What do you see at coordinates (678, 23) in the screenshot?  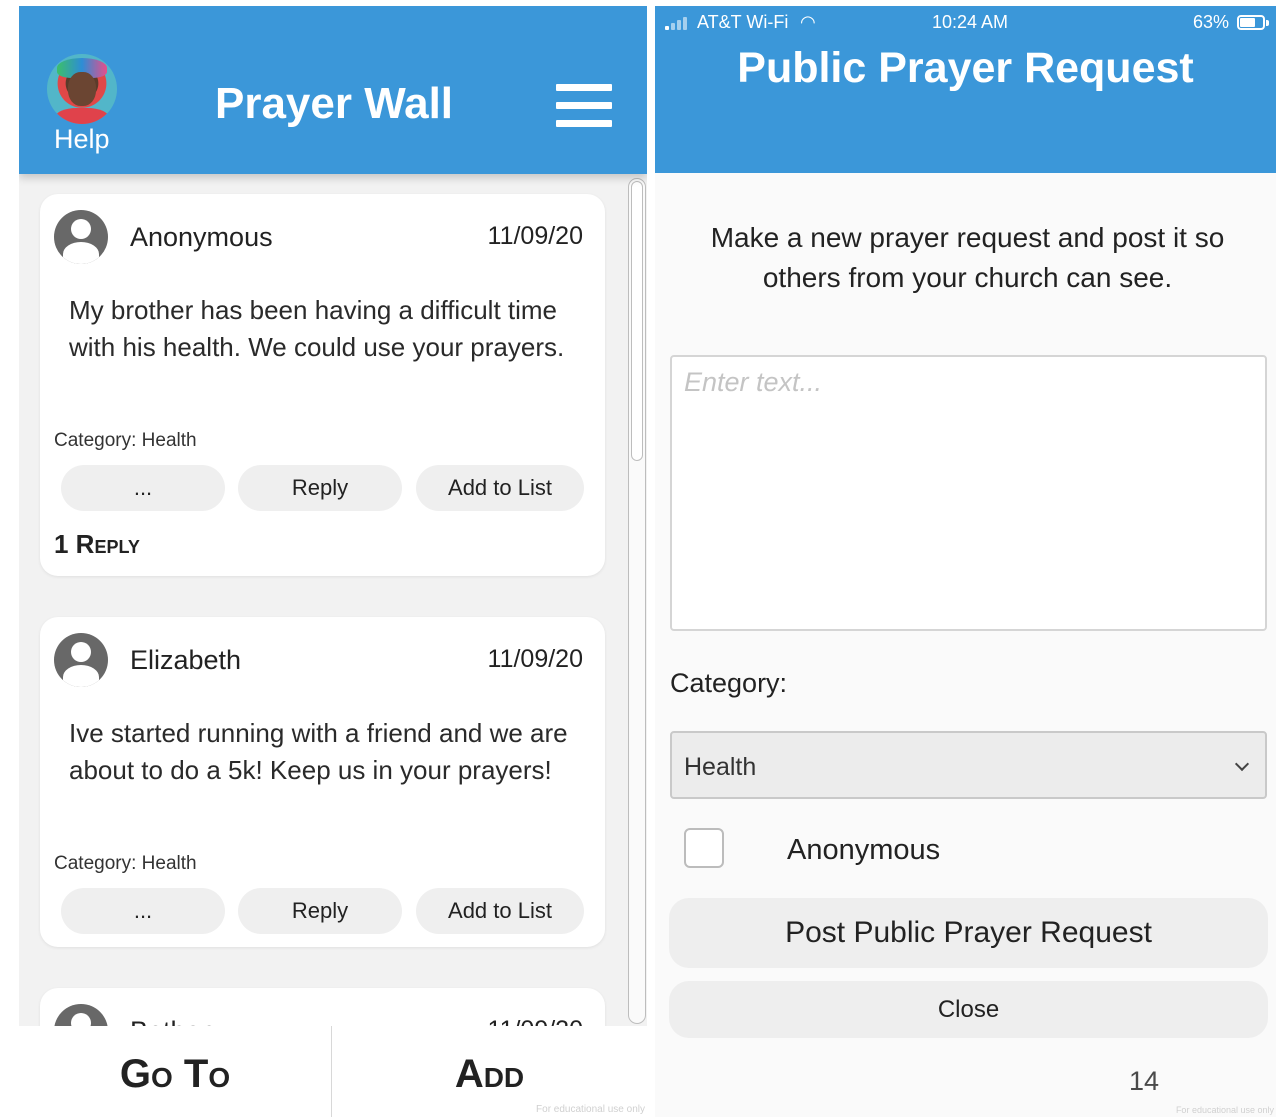 I see `signal-icon` at bounding box center [678, 23].